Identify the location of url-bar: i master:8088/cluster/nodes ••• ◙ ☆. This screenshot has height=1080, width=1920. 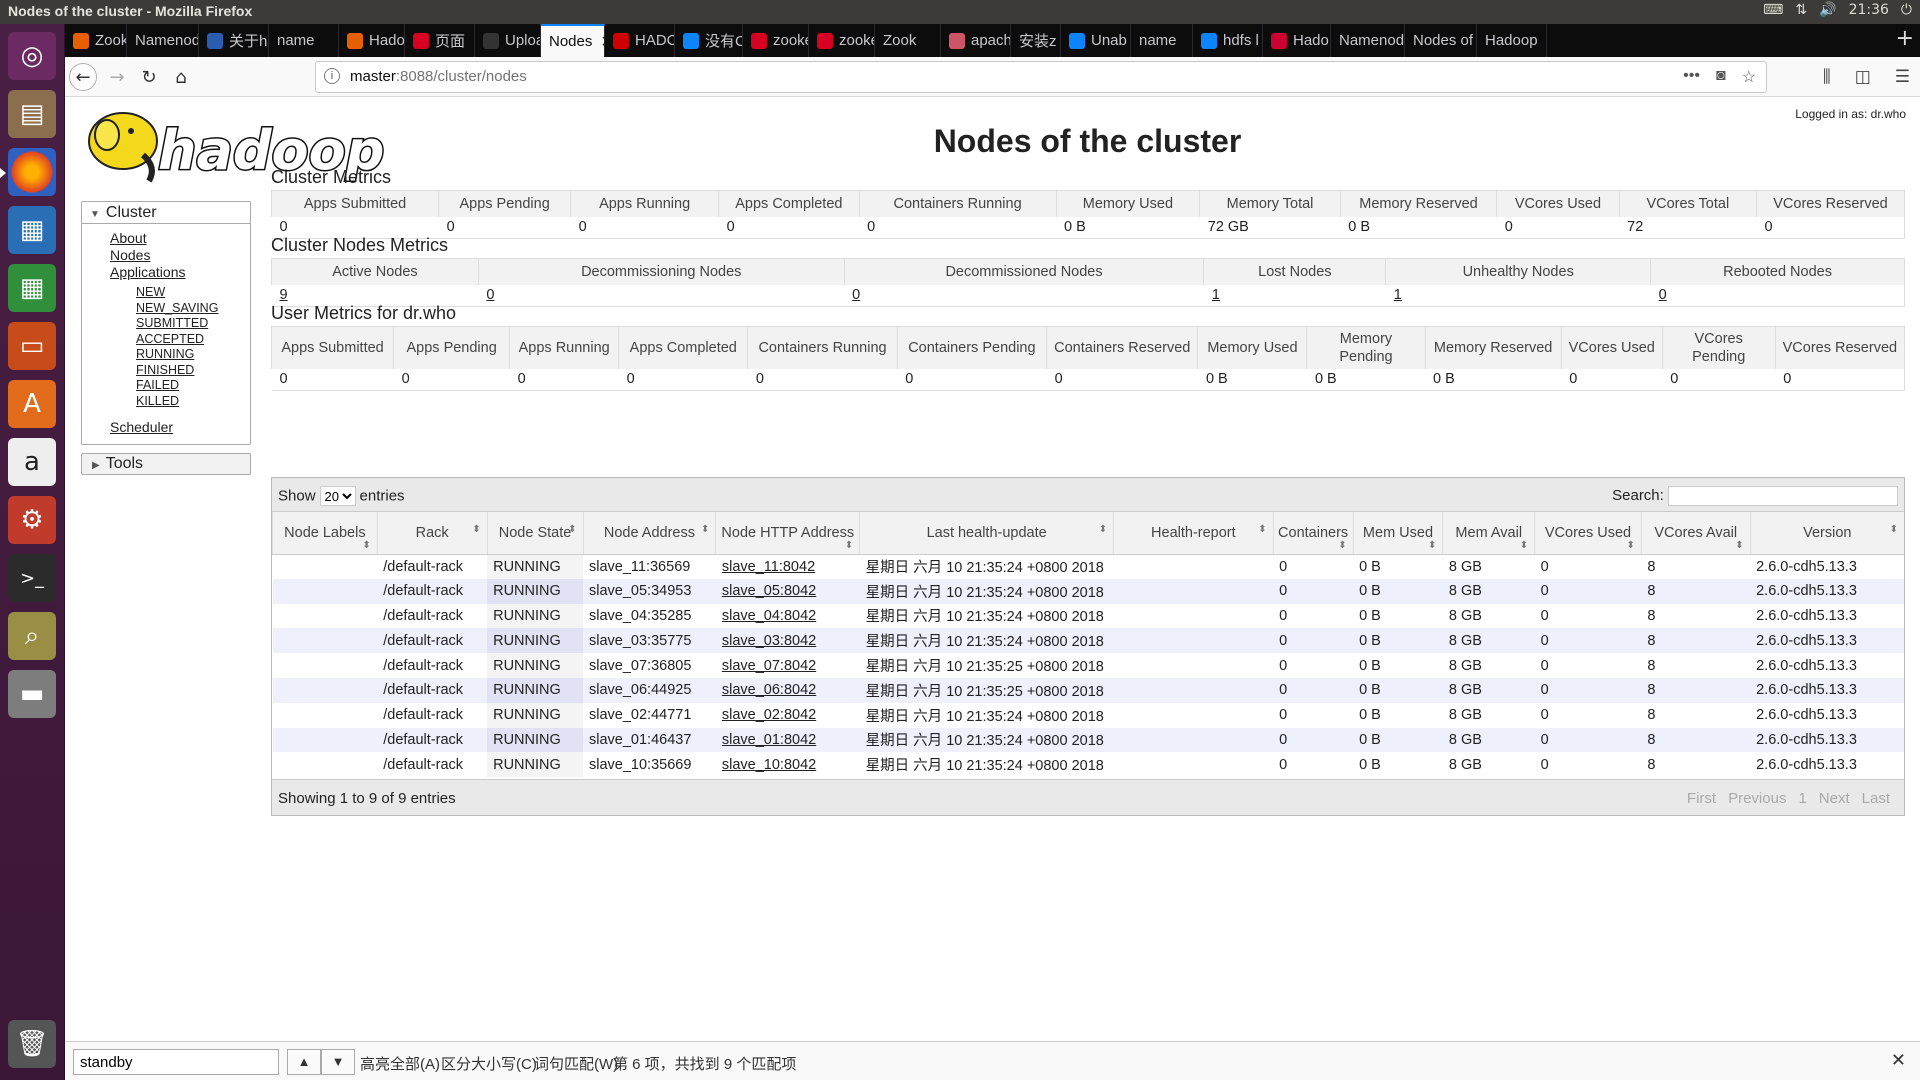
(1041, 77).